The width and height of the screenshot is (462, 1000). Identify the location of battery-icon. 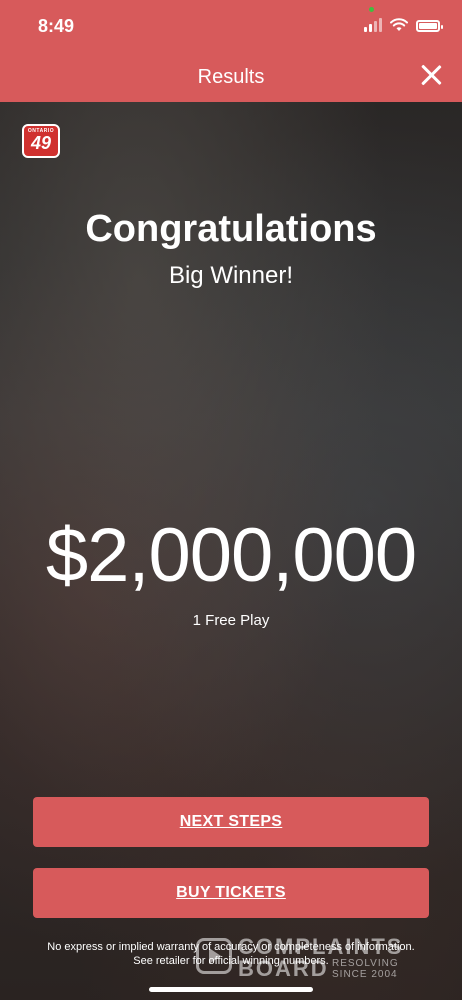
(429, 26).